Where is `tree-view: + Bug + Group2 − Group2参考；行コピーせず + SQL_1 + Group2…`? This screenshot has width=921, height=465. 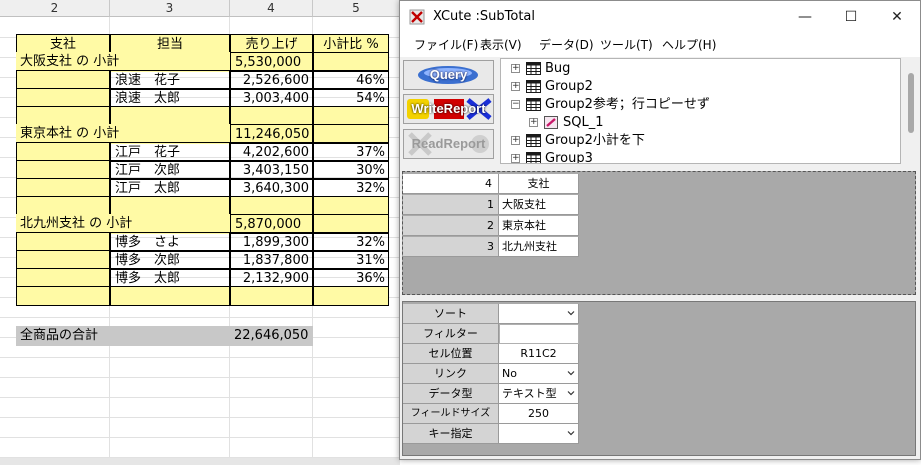 tree-view: + Bug + Group2 − Group2参考；行コピーせず + SQL_1 + Group2… is located at coordinates (700, 111).